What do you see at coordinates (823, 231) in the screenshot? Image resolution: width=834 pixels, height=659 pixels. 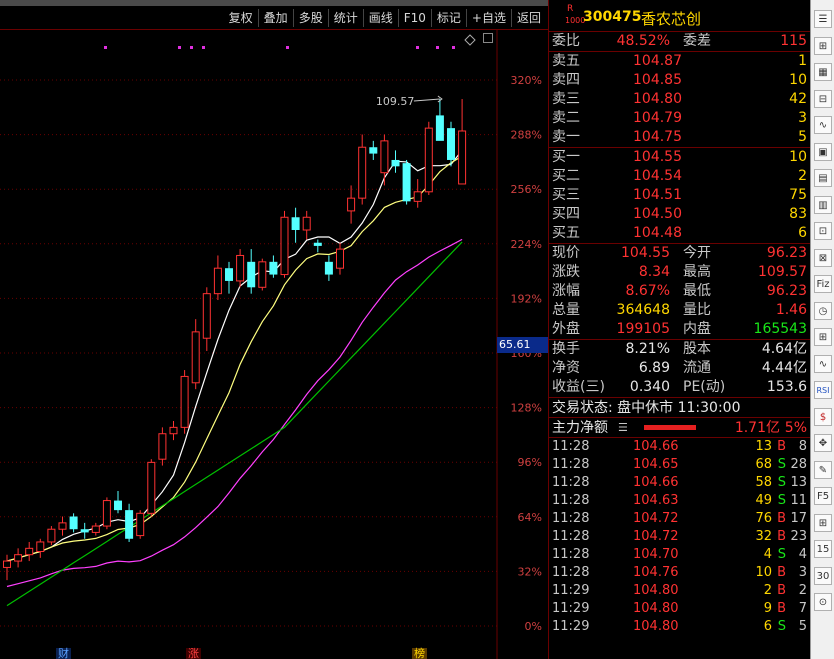 I see `tool-button: ⊡` at bounding box center [823, 231].